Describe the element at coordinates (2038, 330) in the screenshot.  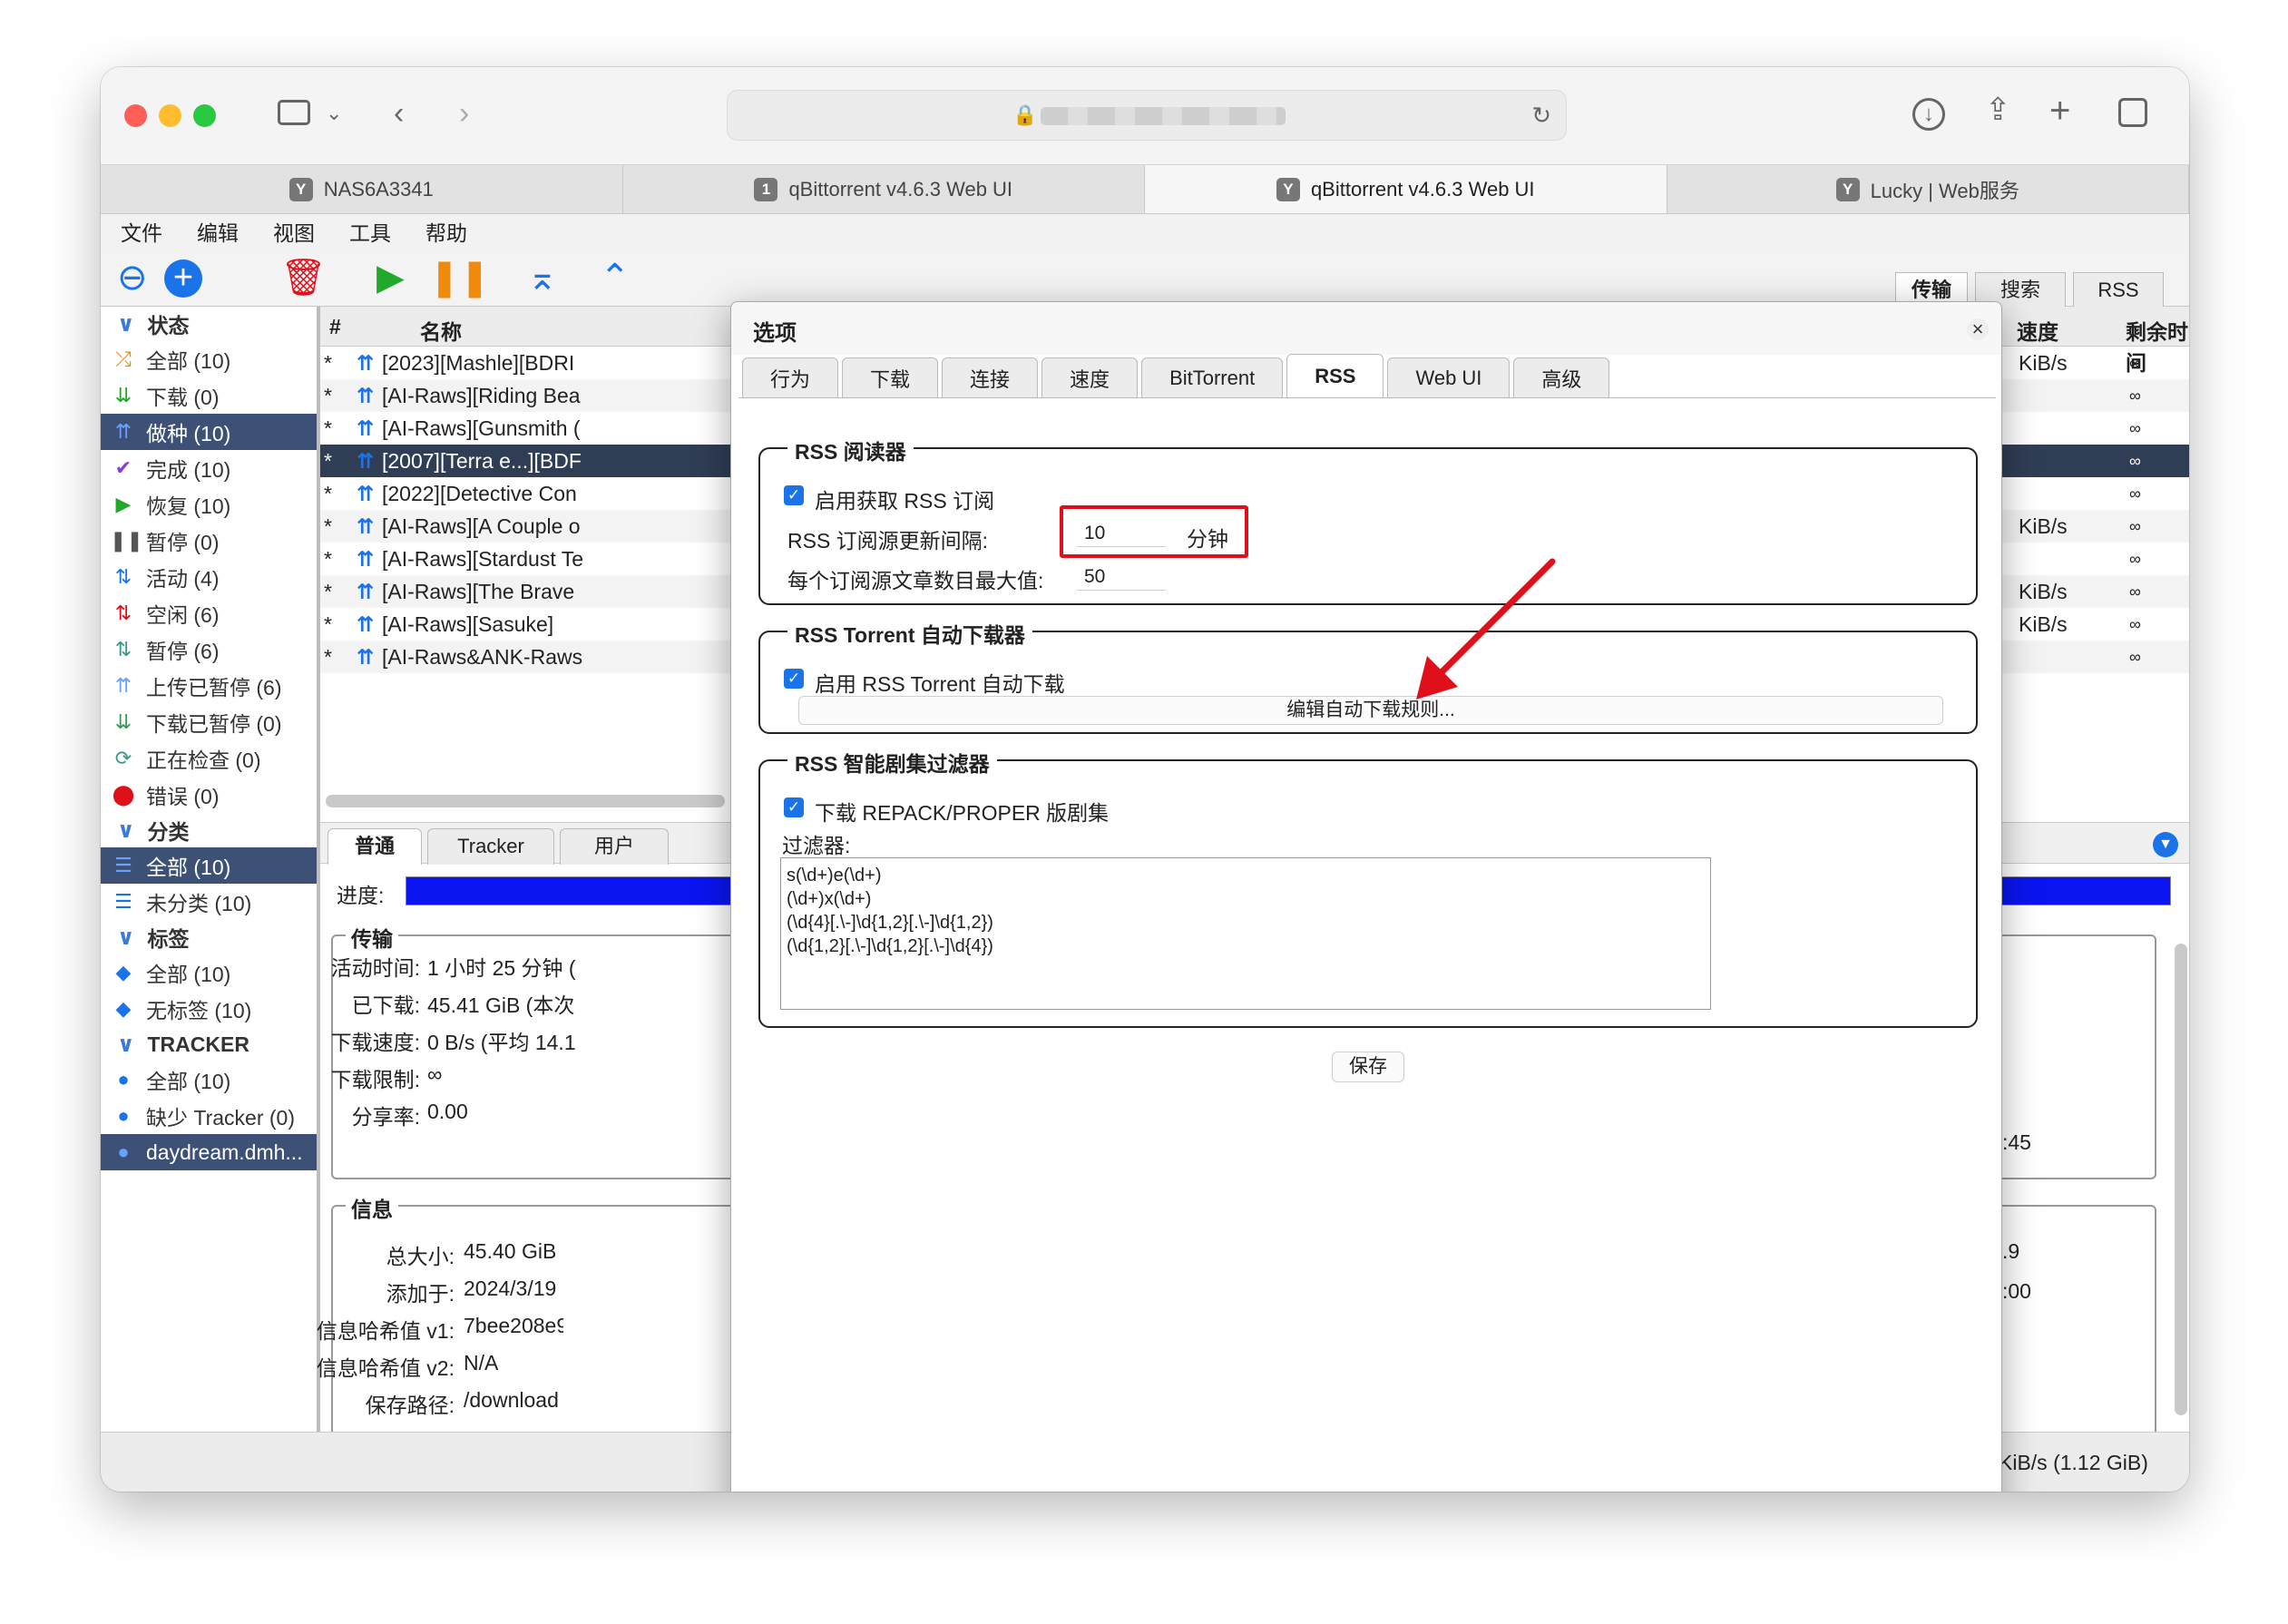
I see `col-speed: 速度` at that location.